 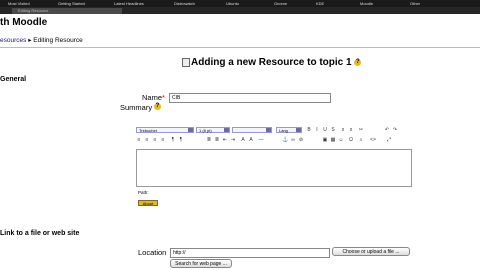 I want to click on language-value: Lang, so click(x=283, y=130).